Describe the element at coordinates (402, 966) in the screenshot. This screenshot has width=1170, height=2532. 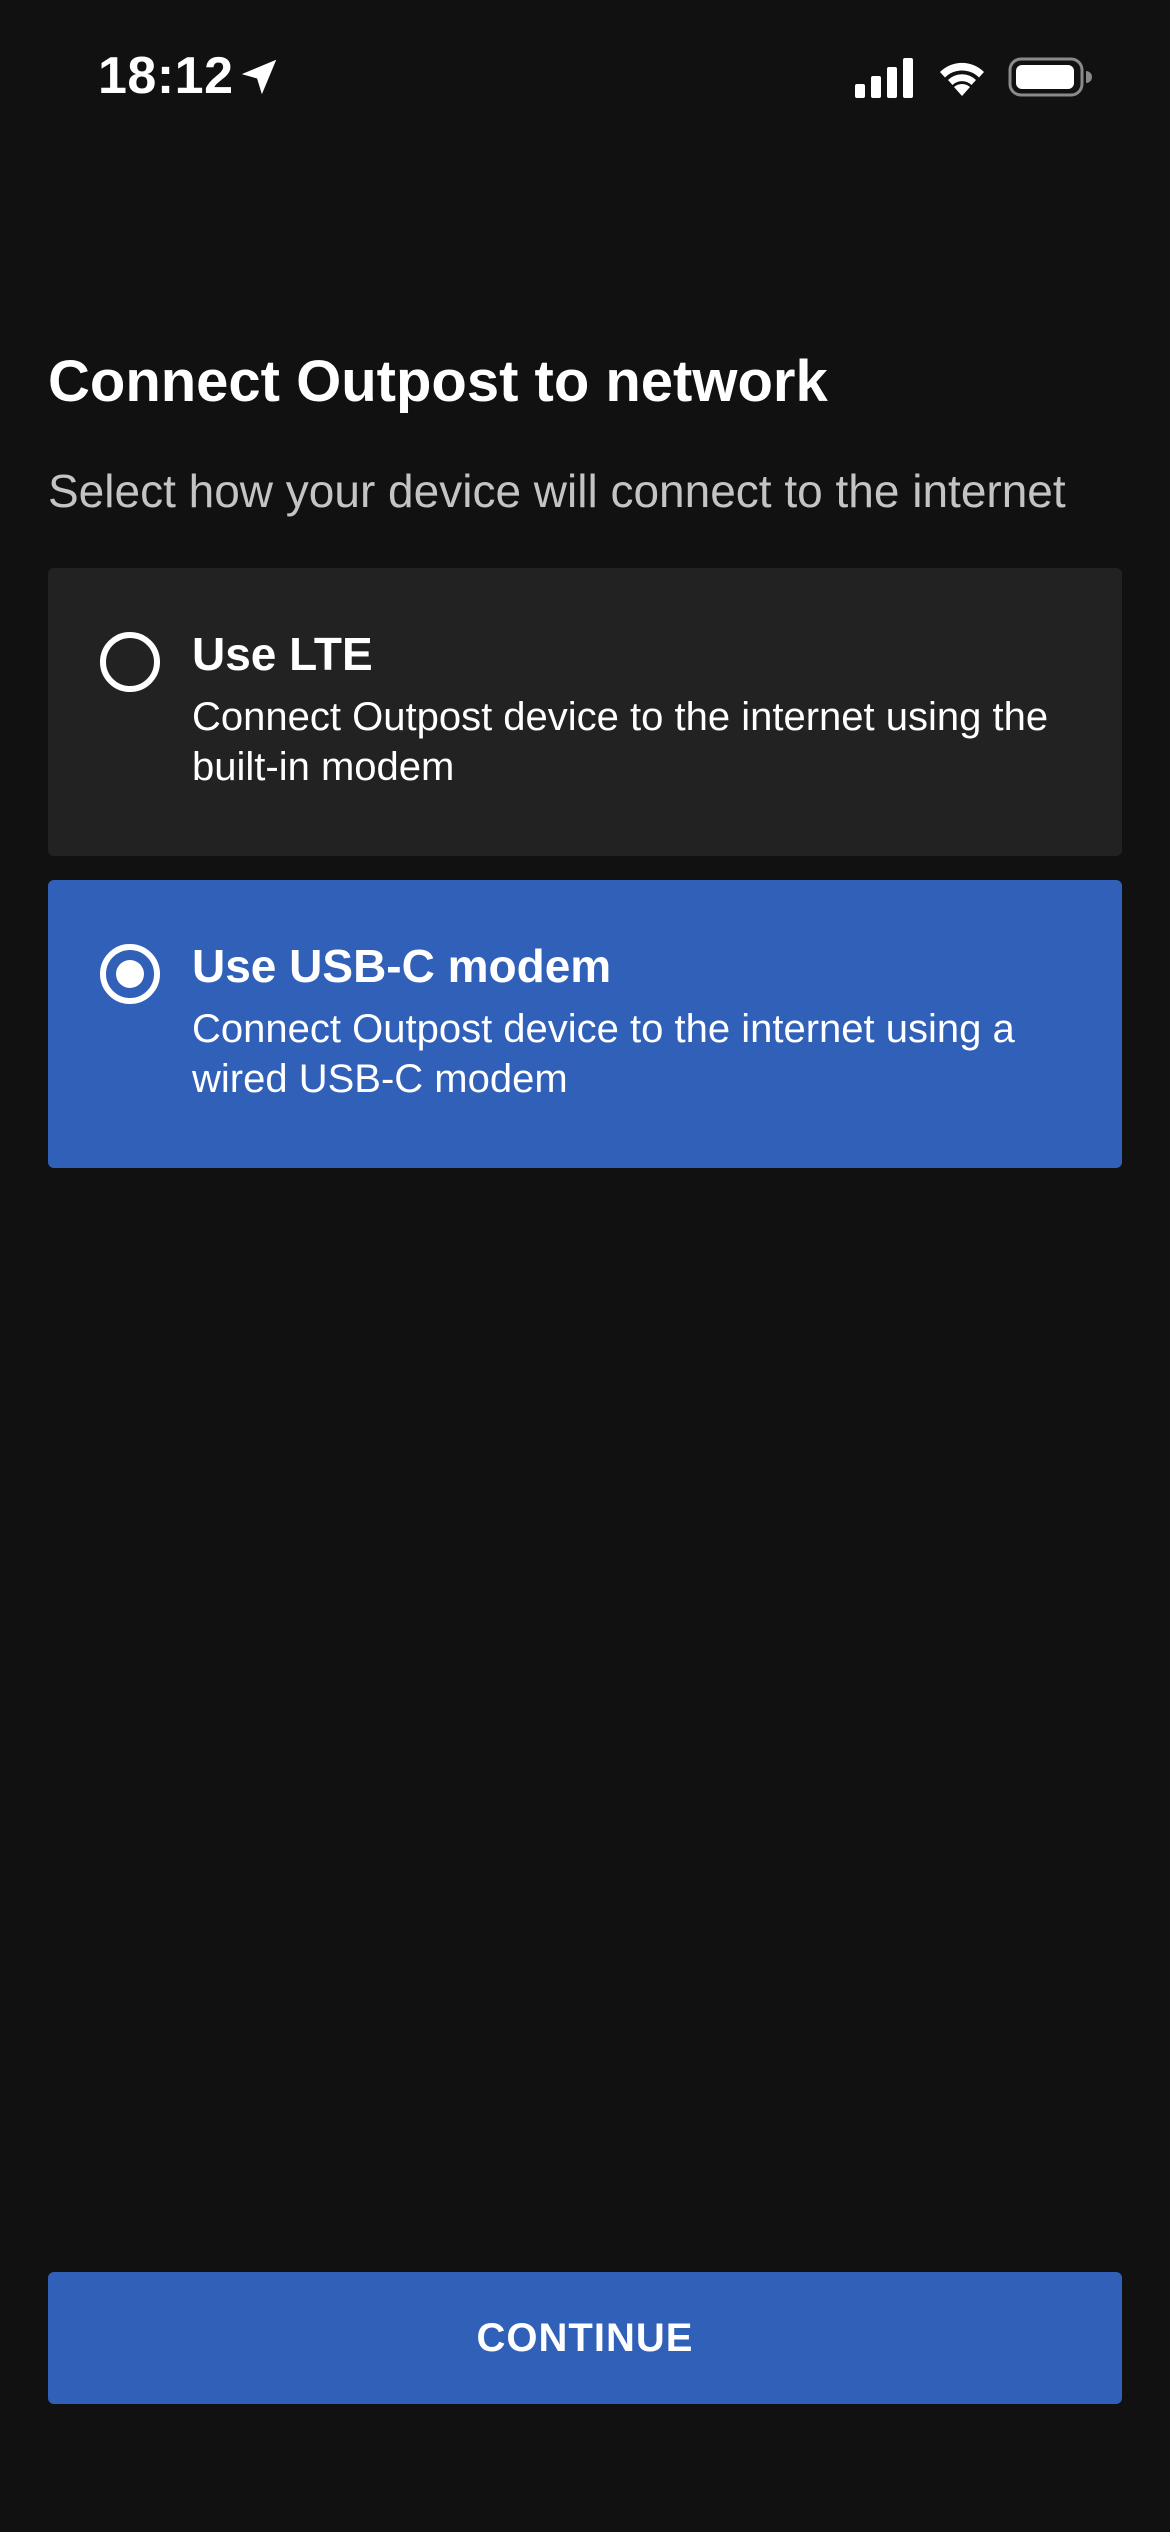
I see `option-title: Use USB-C modem` at that location.